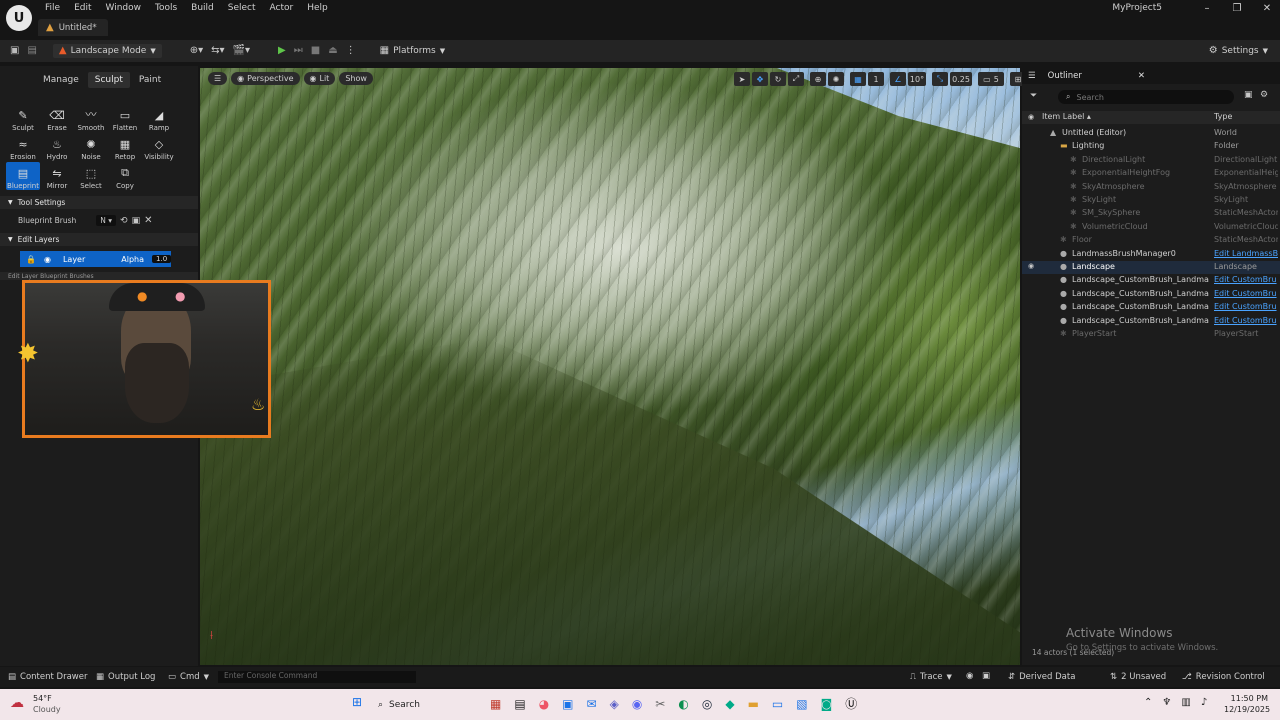  Describe the element at coordinates (592, 704) in the screenshot. I see `outlook-icon: ✉` at that location.